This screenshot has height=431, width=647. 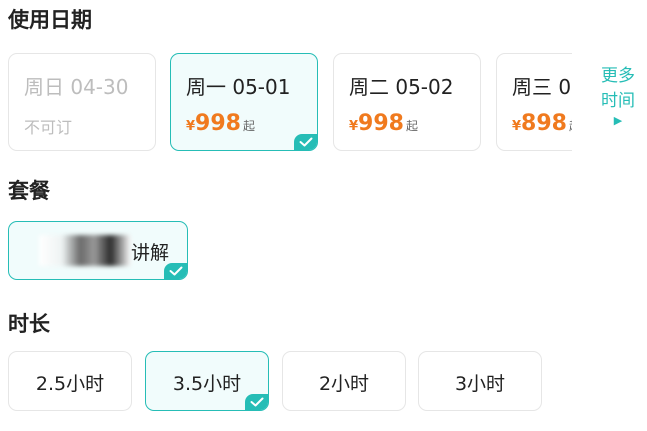 What do you see at coordinates (82, 102) in the screenshot?
I see `date-card-sun: 周日 04-30 不可订` at bounding box center [82, 102].